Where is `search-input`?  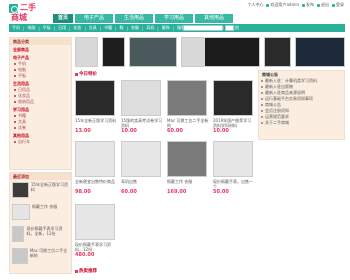 search-input is located at coordinates (203, 28).